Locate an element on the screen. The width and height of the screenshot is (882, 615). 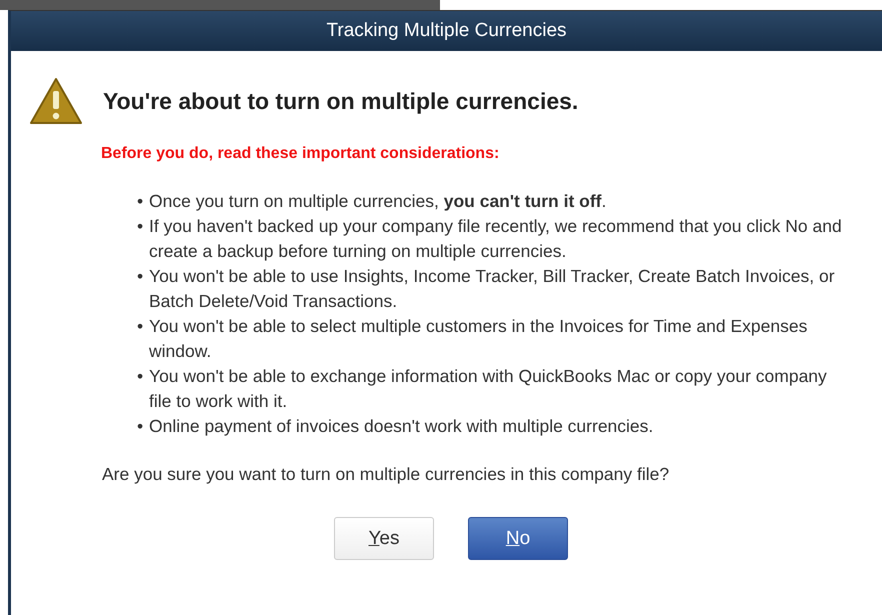
consideration-text: You won't be able to use Insights, Income Tracker, Bill Tracker, Create Batch Invoices, or Batch Delete/Void Transactions. is located at coordinates (492, 289).